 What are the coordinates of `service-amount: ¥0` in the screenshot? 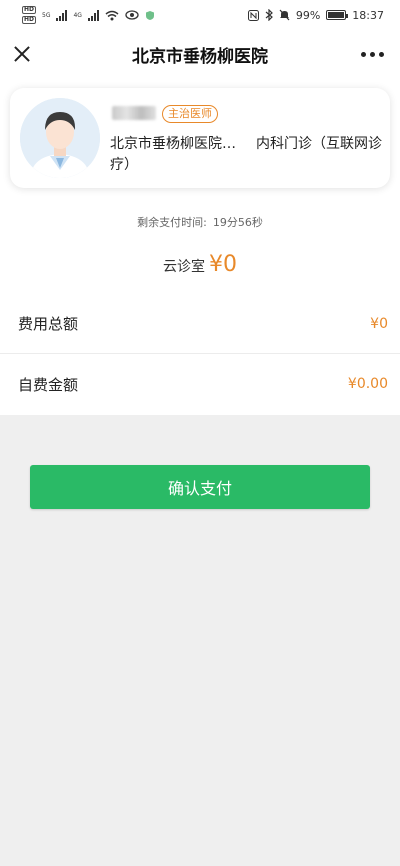 It's located at (223, 264).